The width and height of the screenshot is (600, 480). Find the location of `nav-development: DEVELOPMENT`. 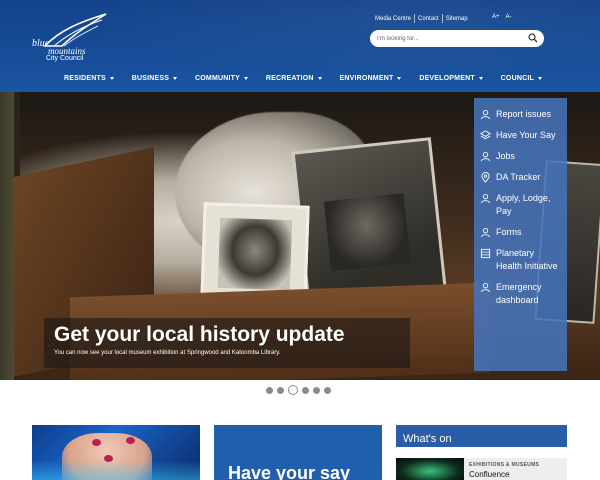

nav-development: DEVELOPMENT is located at coordinates (450, 78).